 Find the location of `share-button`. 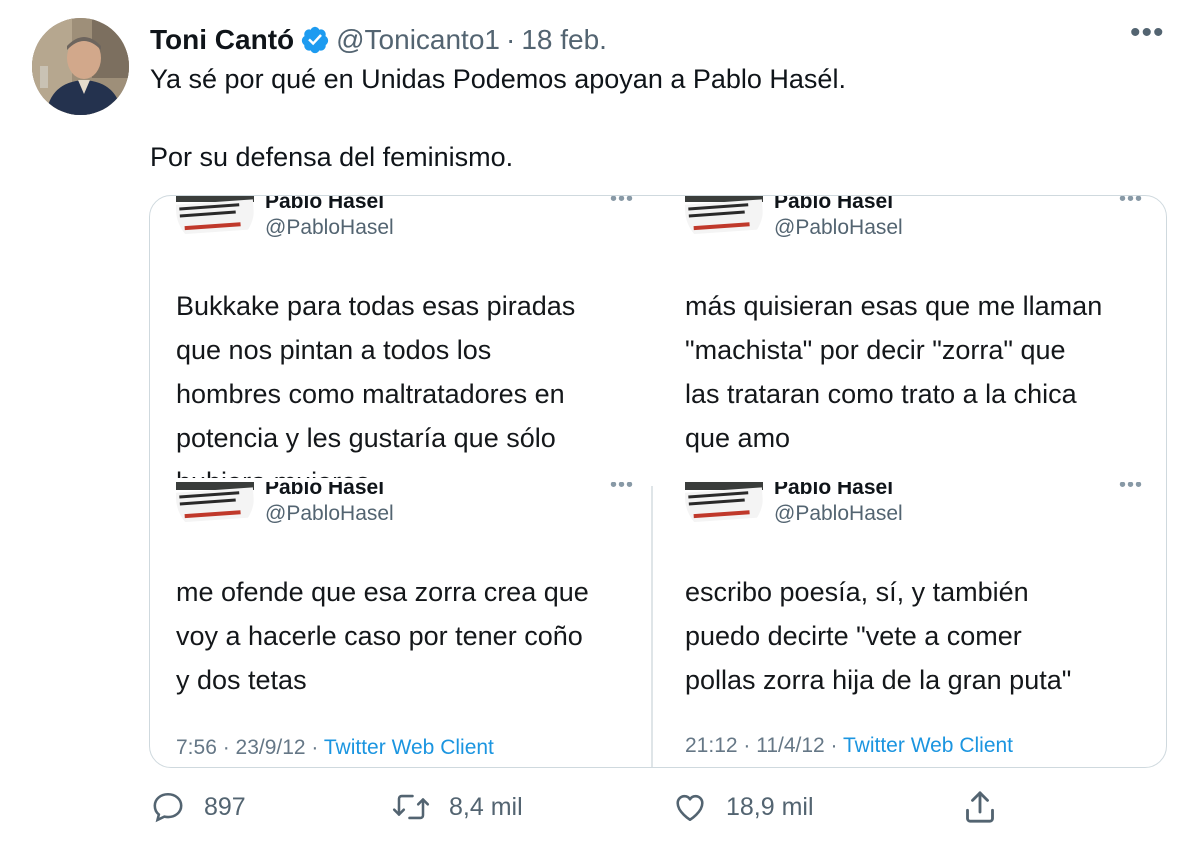

share-button is located at coordinates (980, 807).